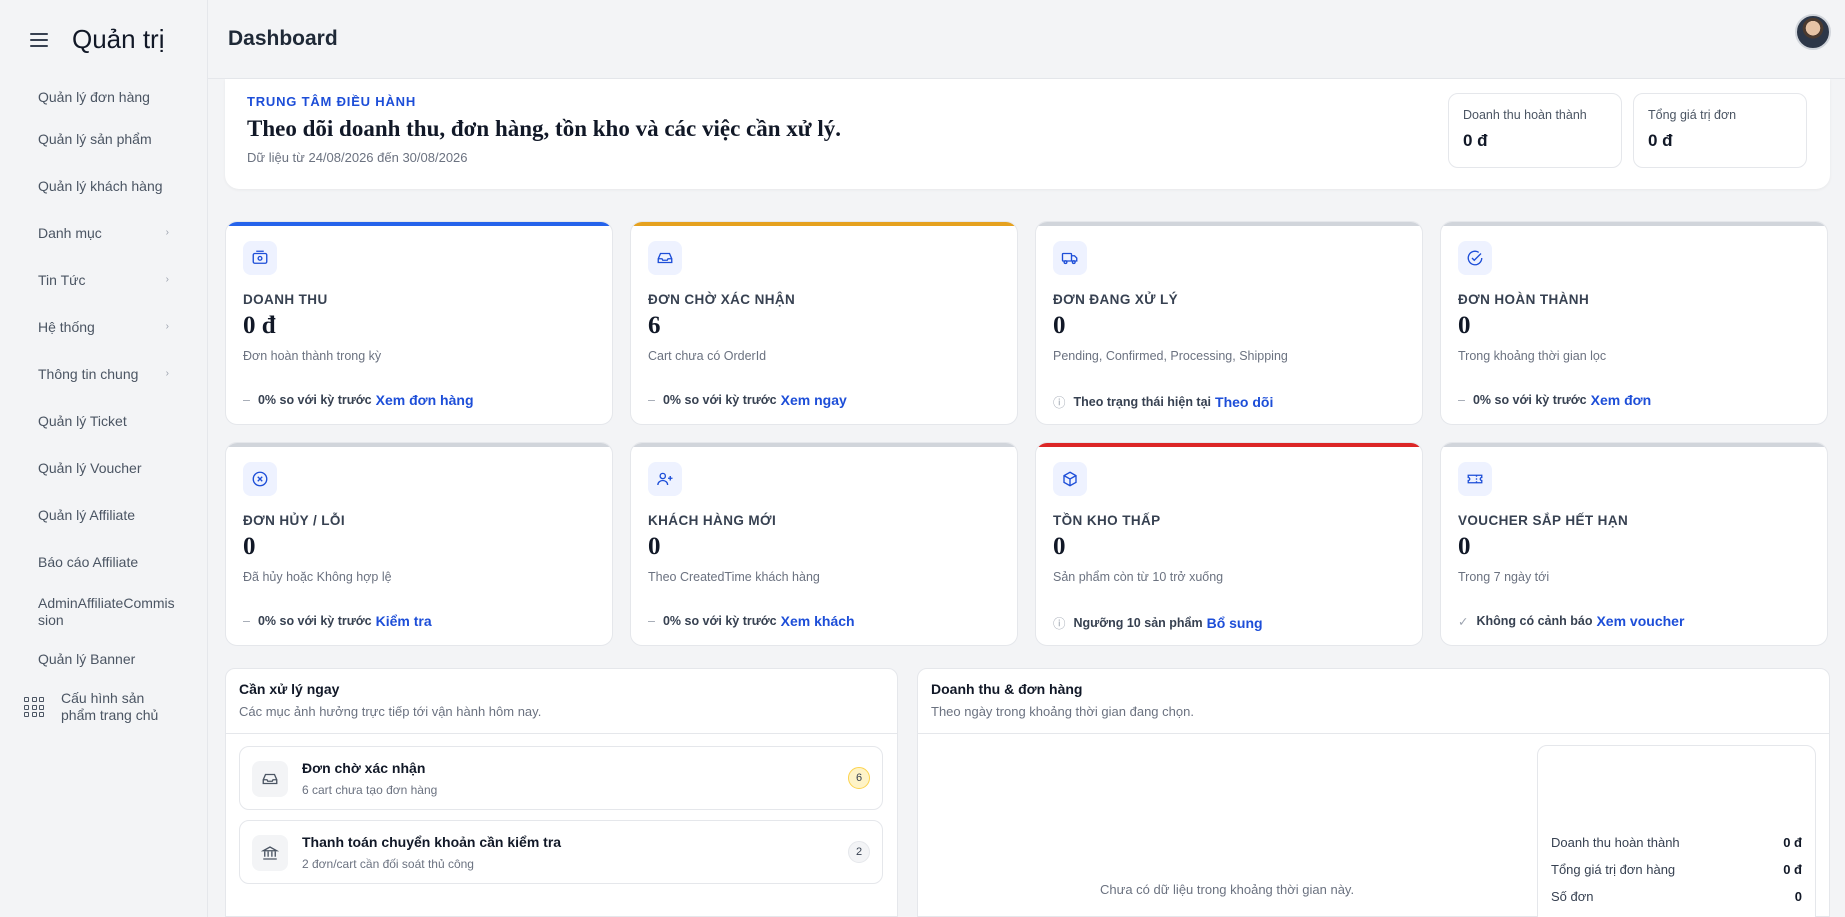 The width and height of the screenshot is (1845, 917). I want to click on sidebar-item-label: Thông tin chung, so click(88, 373).